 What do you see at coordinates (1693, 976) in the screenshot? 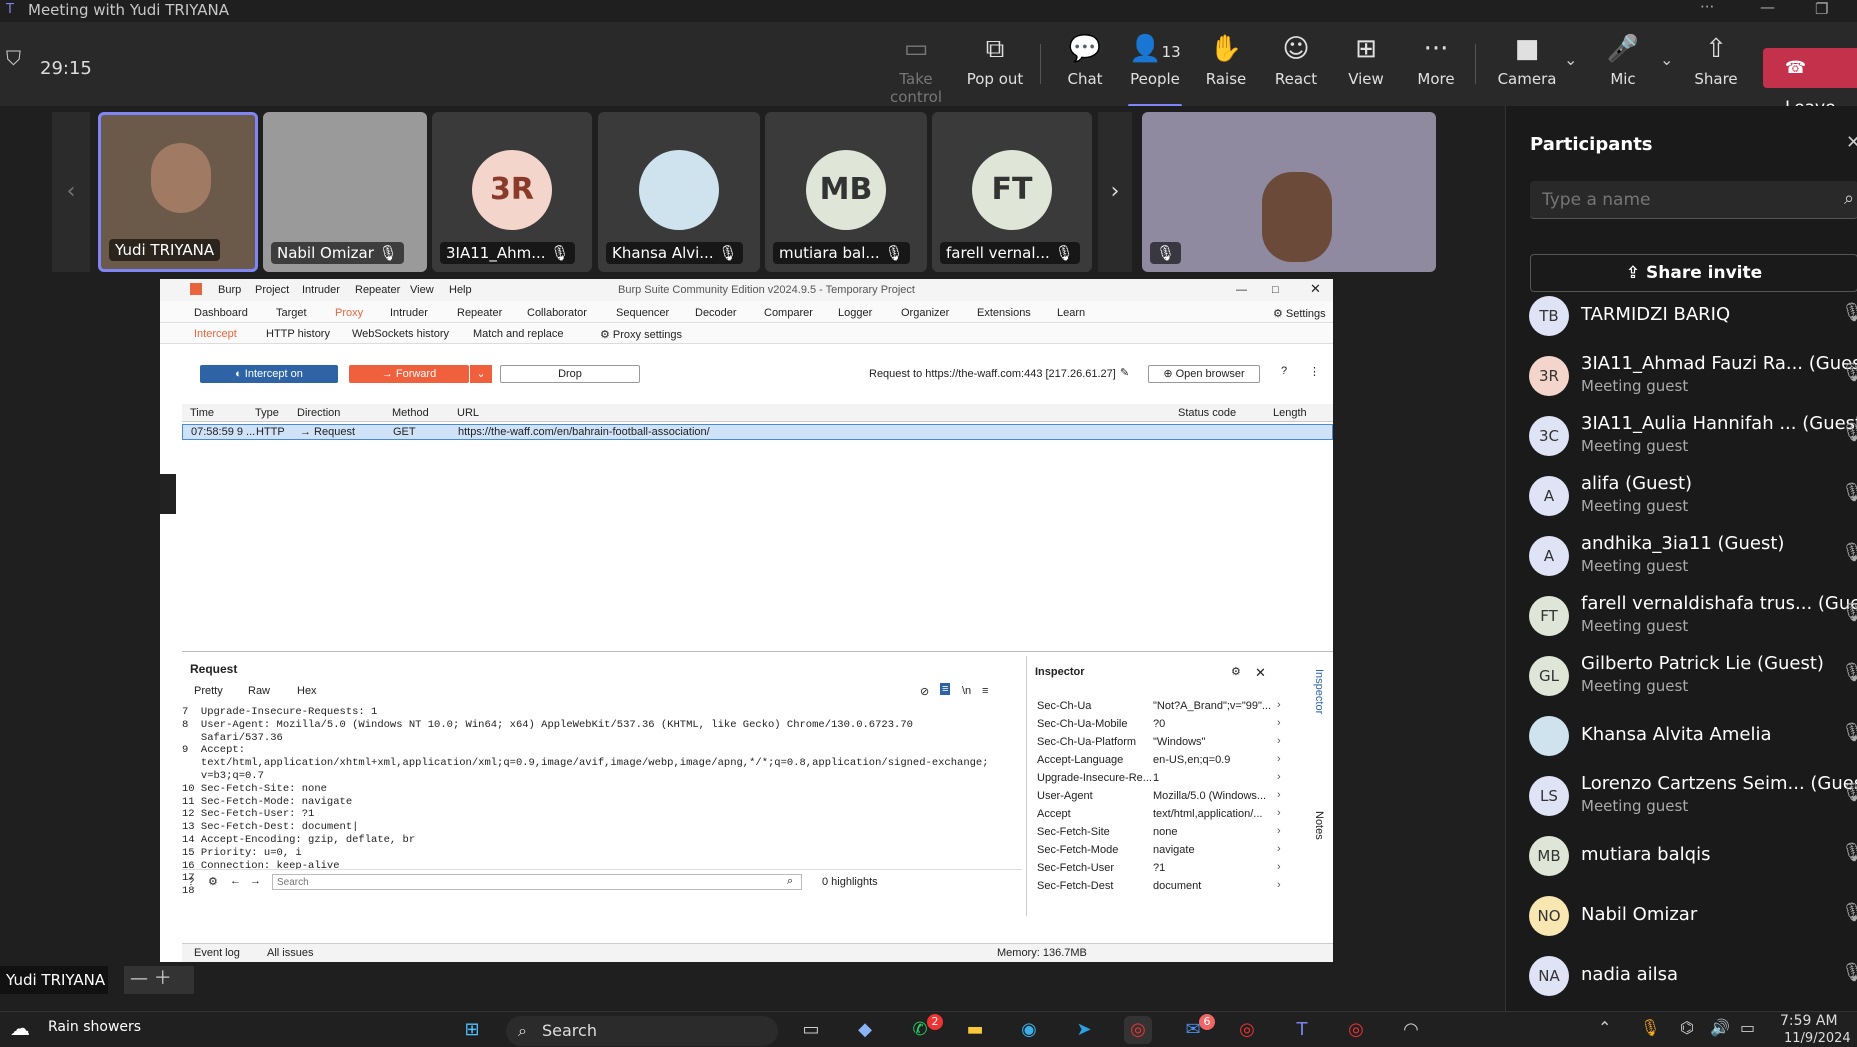
I see `participant-item: NA nadia ailsa 🎙` at bounding box center [1693, 976].